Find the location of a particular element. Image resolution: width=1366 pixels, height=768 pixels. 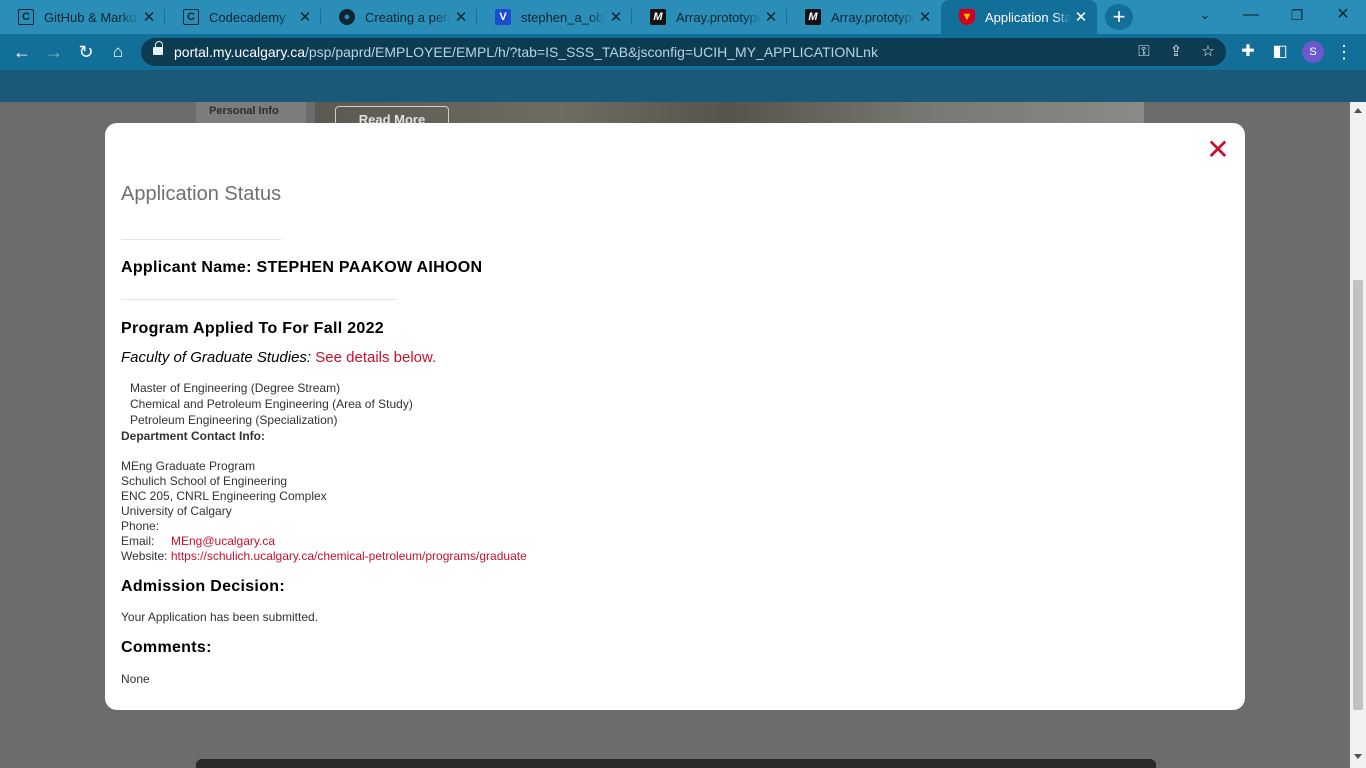

tab-search-icon: ⌄ is located at coordinates (1205, 15).